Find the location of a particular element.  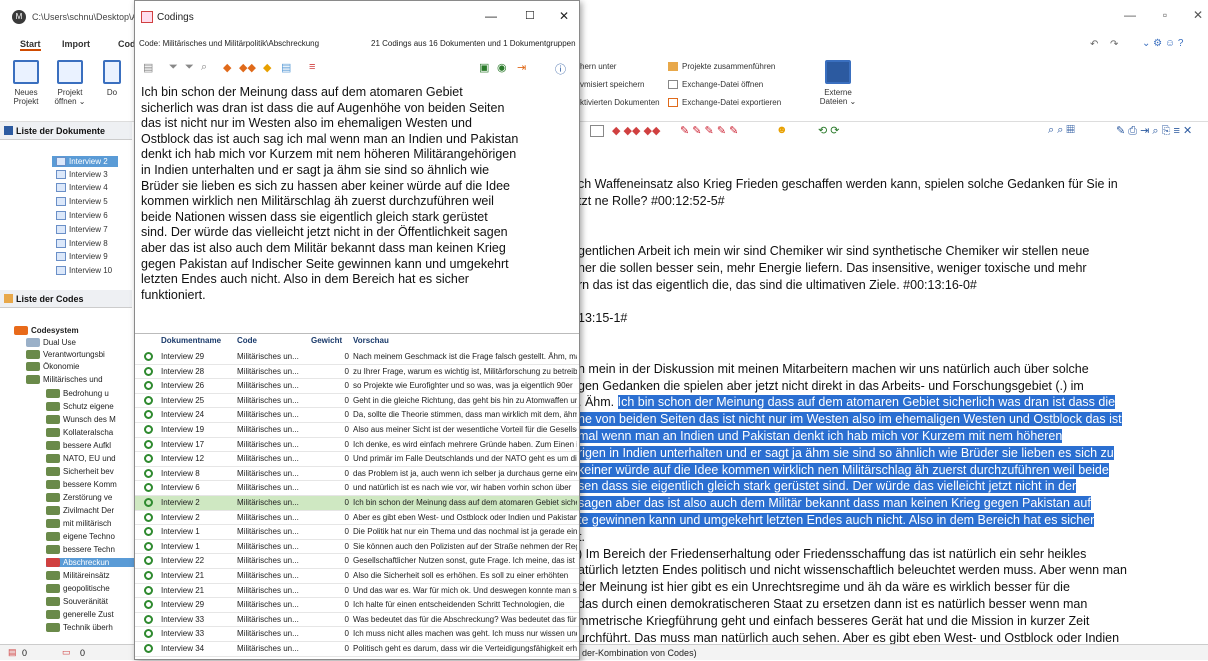

filter-off-icon: ⏷ is located at coordinates (189, 67).